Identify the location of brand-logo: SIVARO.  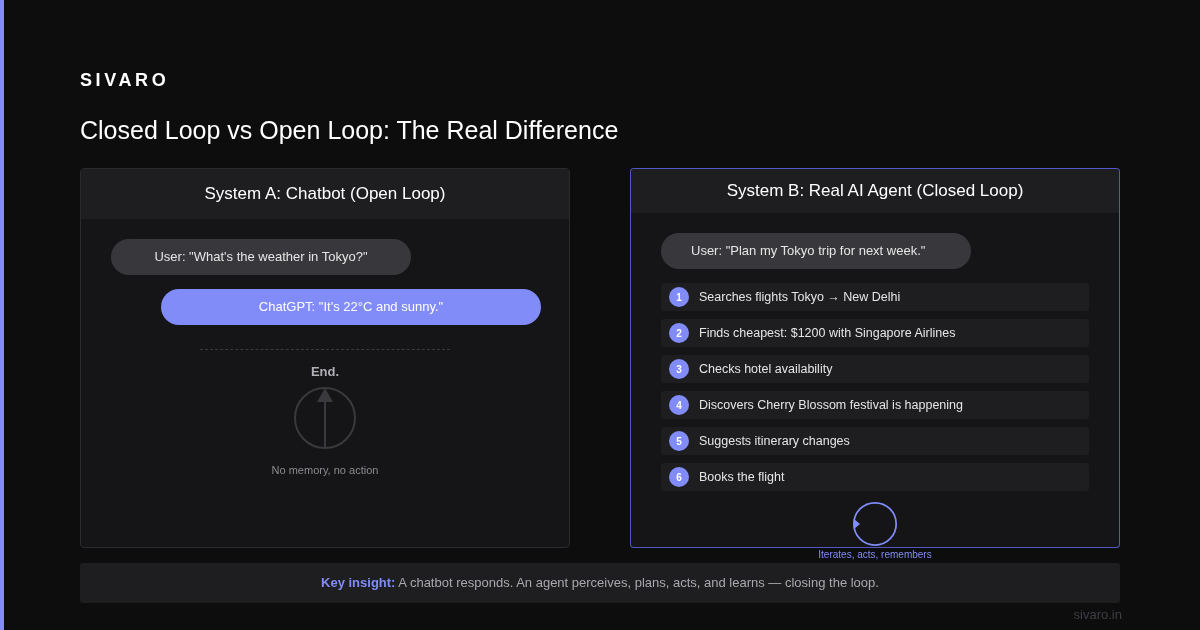
(125, 80).